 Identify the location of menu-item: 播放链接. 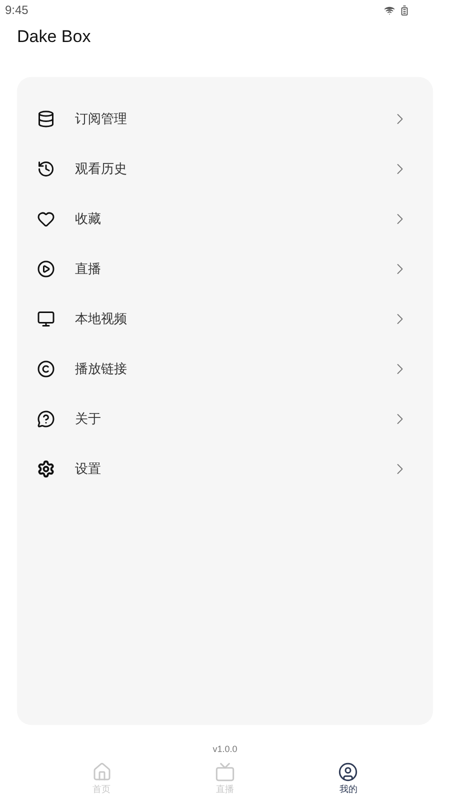
(225, 369).